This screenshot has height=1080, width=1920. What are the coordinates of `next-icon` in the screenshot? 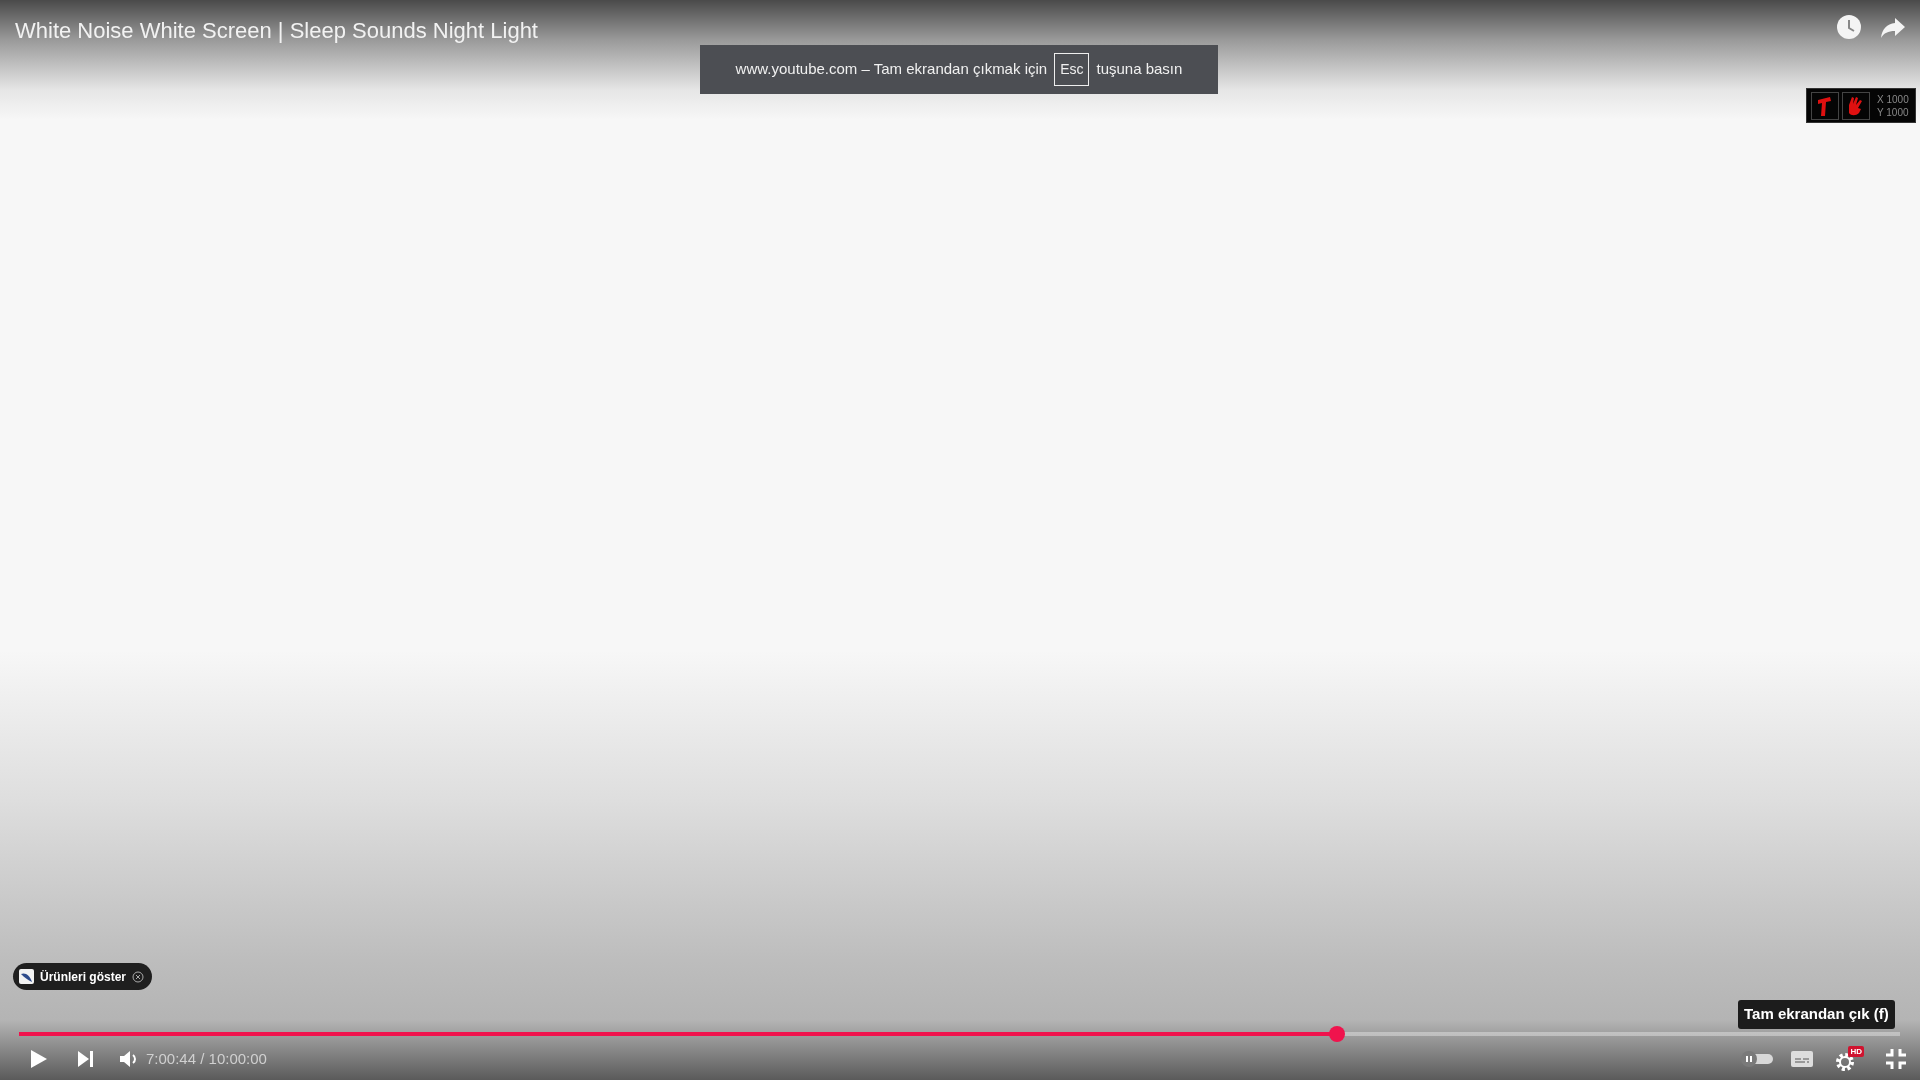 It's located at (86, 1059).